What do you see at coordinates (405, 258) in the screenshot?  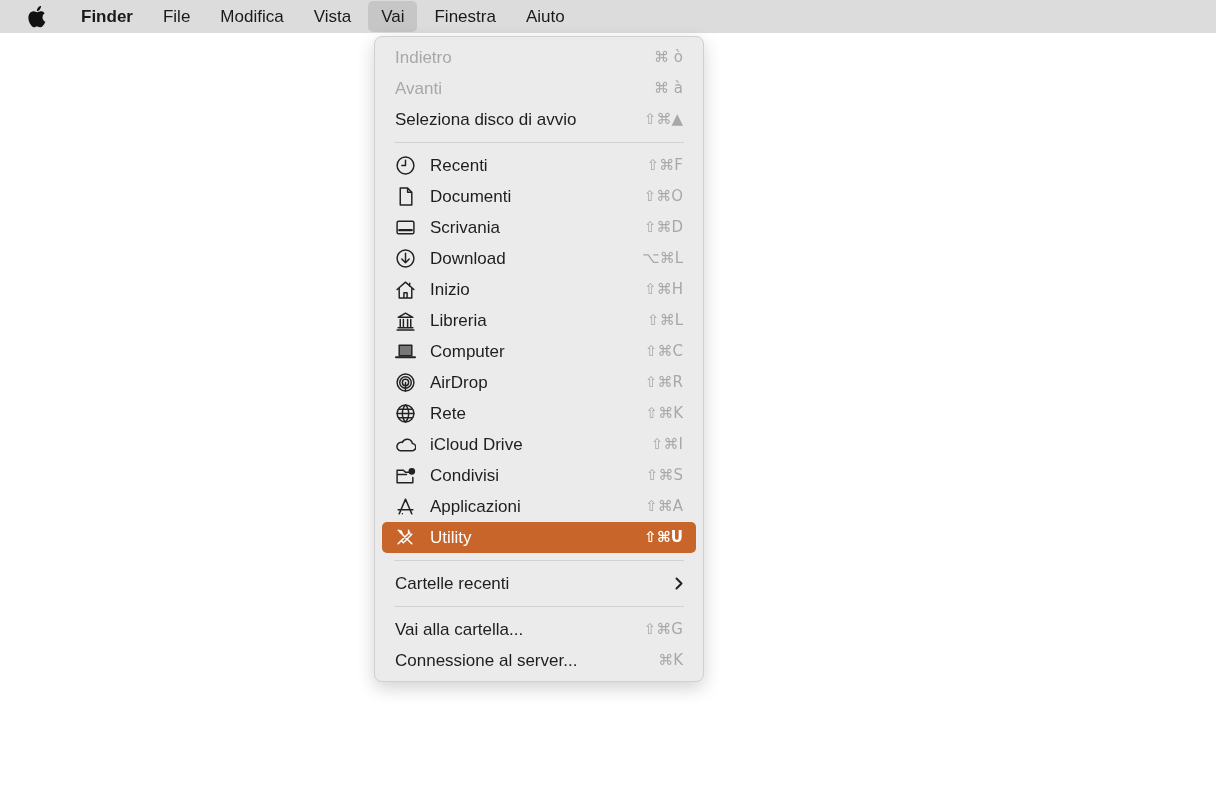 I see `download-icon` at bounding box center [405, 258].